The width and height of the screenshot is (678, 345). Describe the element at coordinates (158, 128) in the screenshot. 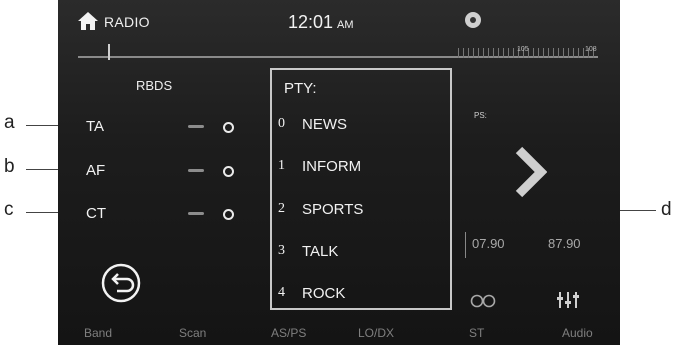

I see `option-ta: TA` at that location.